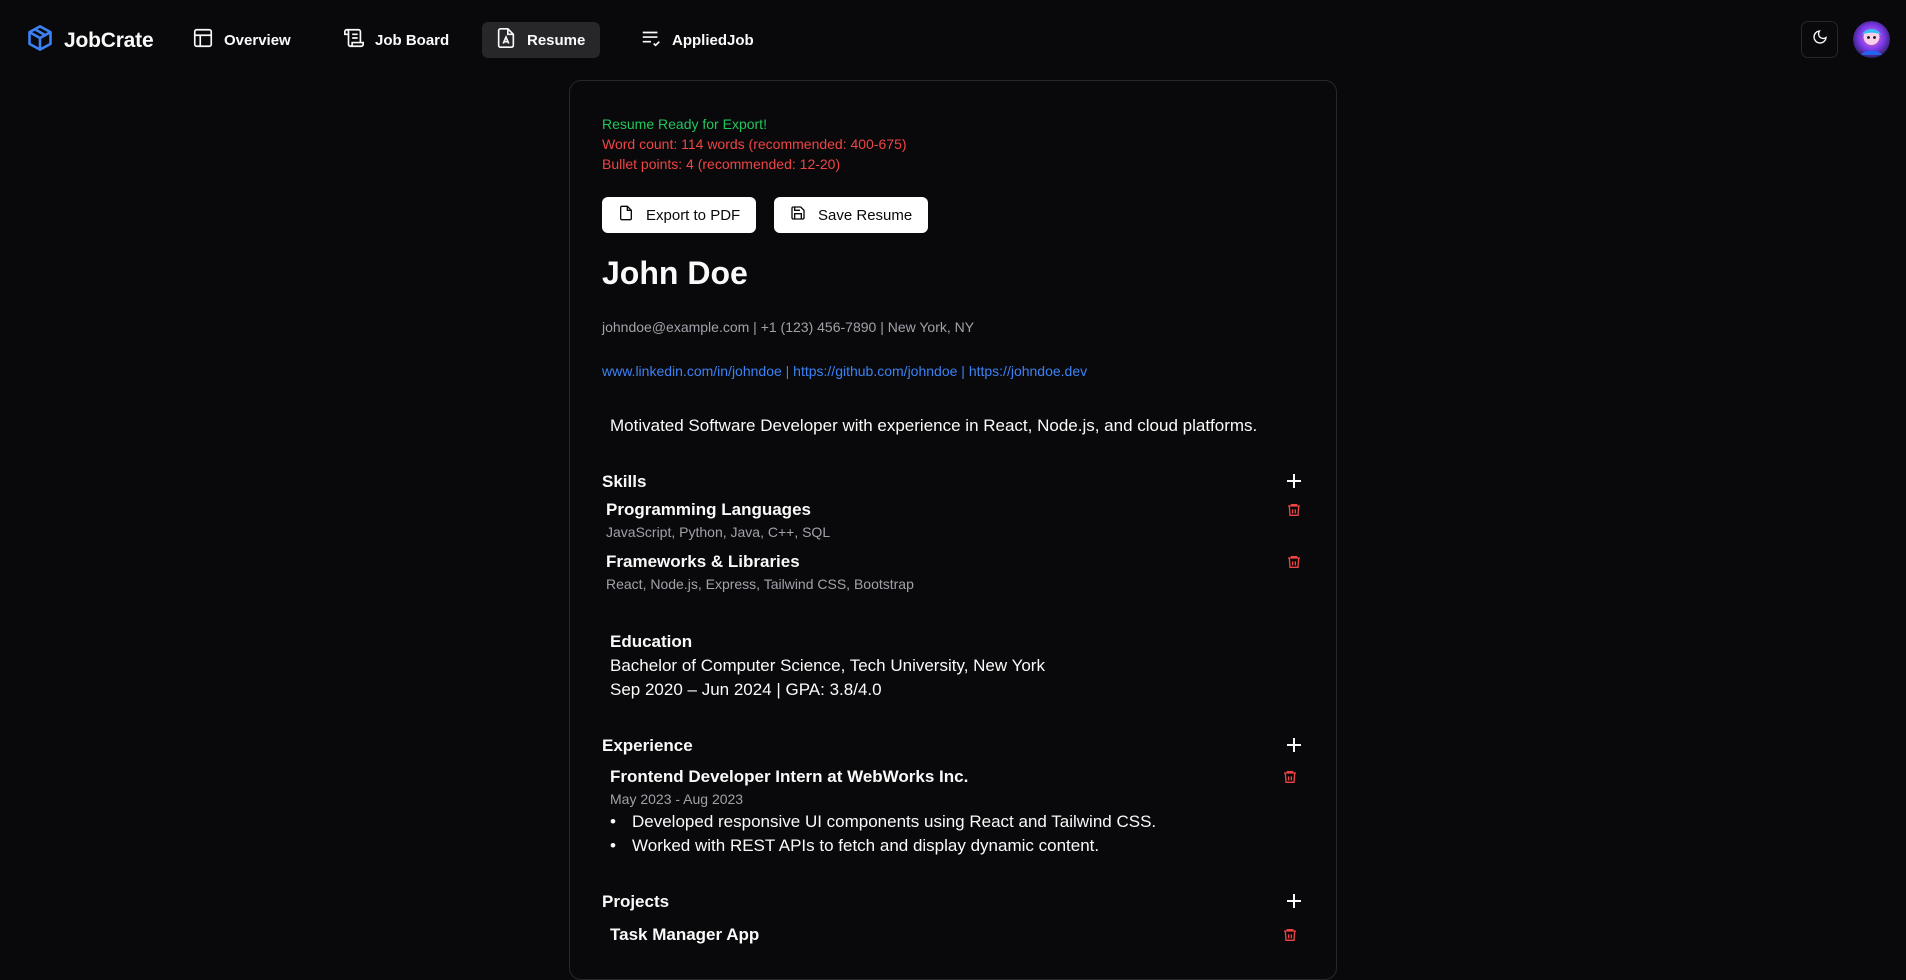  Describe the element at coordinates (1290, 777) in the screenshot. I see `delete-experience-button` at that location.